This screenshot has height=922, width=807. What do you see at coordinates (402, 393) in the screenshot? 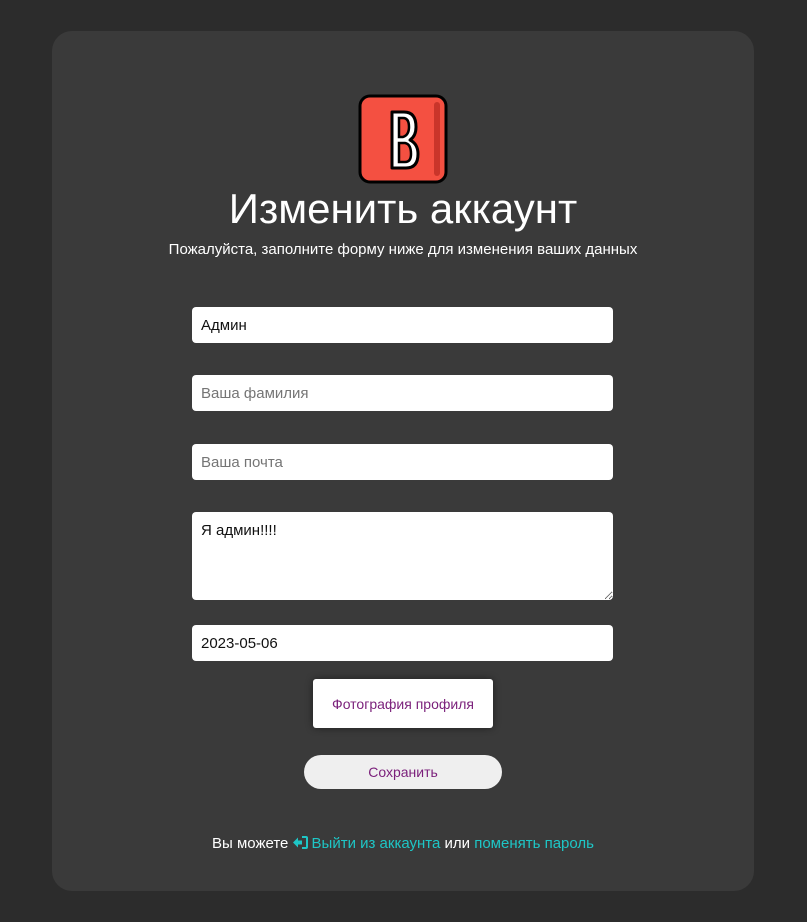
I see `last-name-input` at bounding box center [402, 393].